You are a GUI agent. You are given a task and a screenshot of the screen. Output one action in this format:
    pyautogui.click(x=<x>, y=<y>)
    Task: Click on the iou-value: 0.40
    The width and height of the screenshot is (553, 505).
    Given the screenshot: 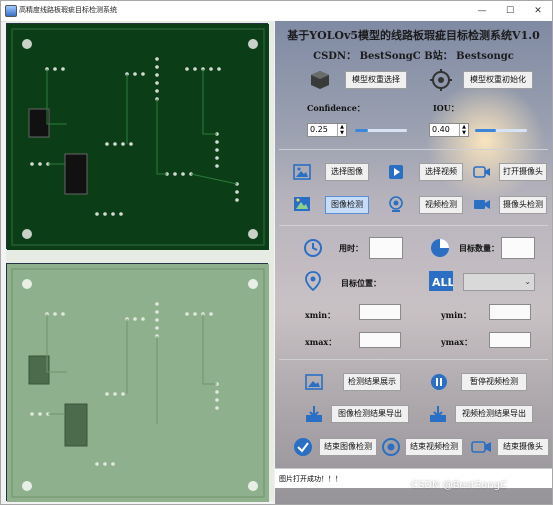 What is the action you would take?
    pyautogui.click(x=441, y=129)
    